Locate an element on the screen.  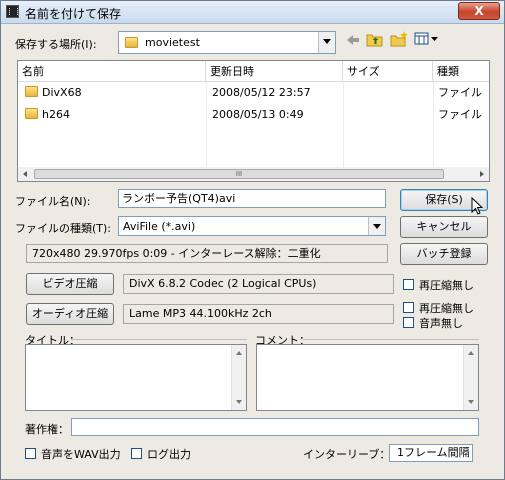
title-bar: 名前を付けて保存 X is located at coordinates (252, 12).